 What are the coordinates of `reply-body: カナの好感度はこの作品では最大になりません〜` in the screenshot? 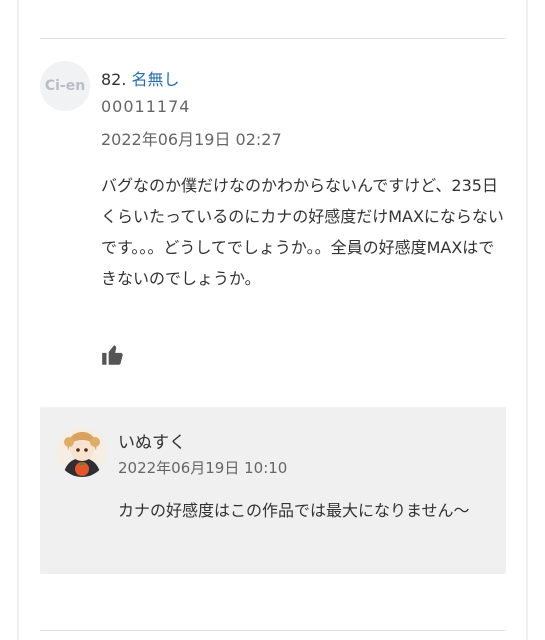 It's located at (294, 510).